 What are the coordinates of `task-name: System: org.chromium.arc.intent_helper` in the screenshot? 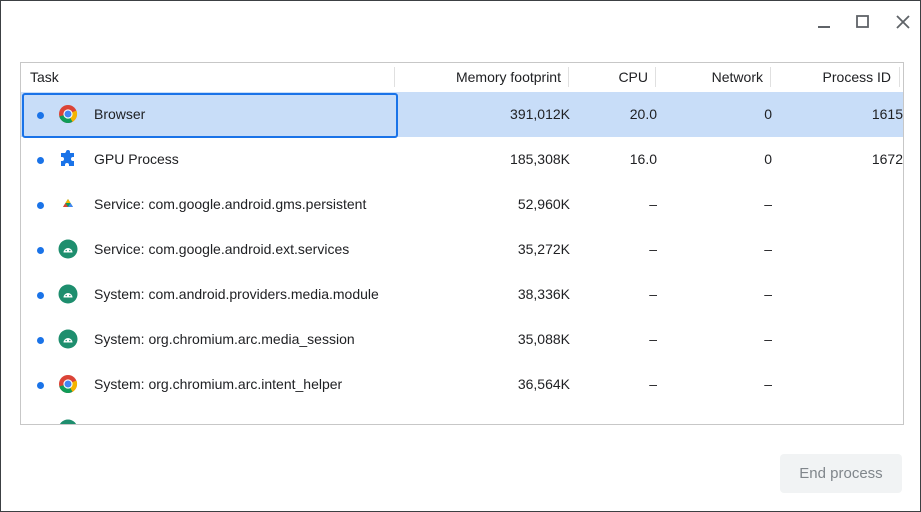 It's located at (218, 384).